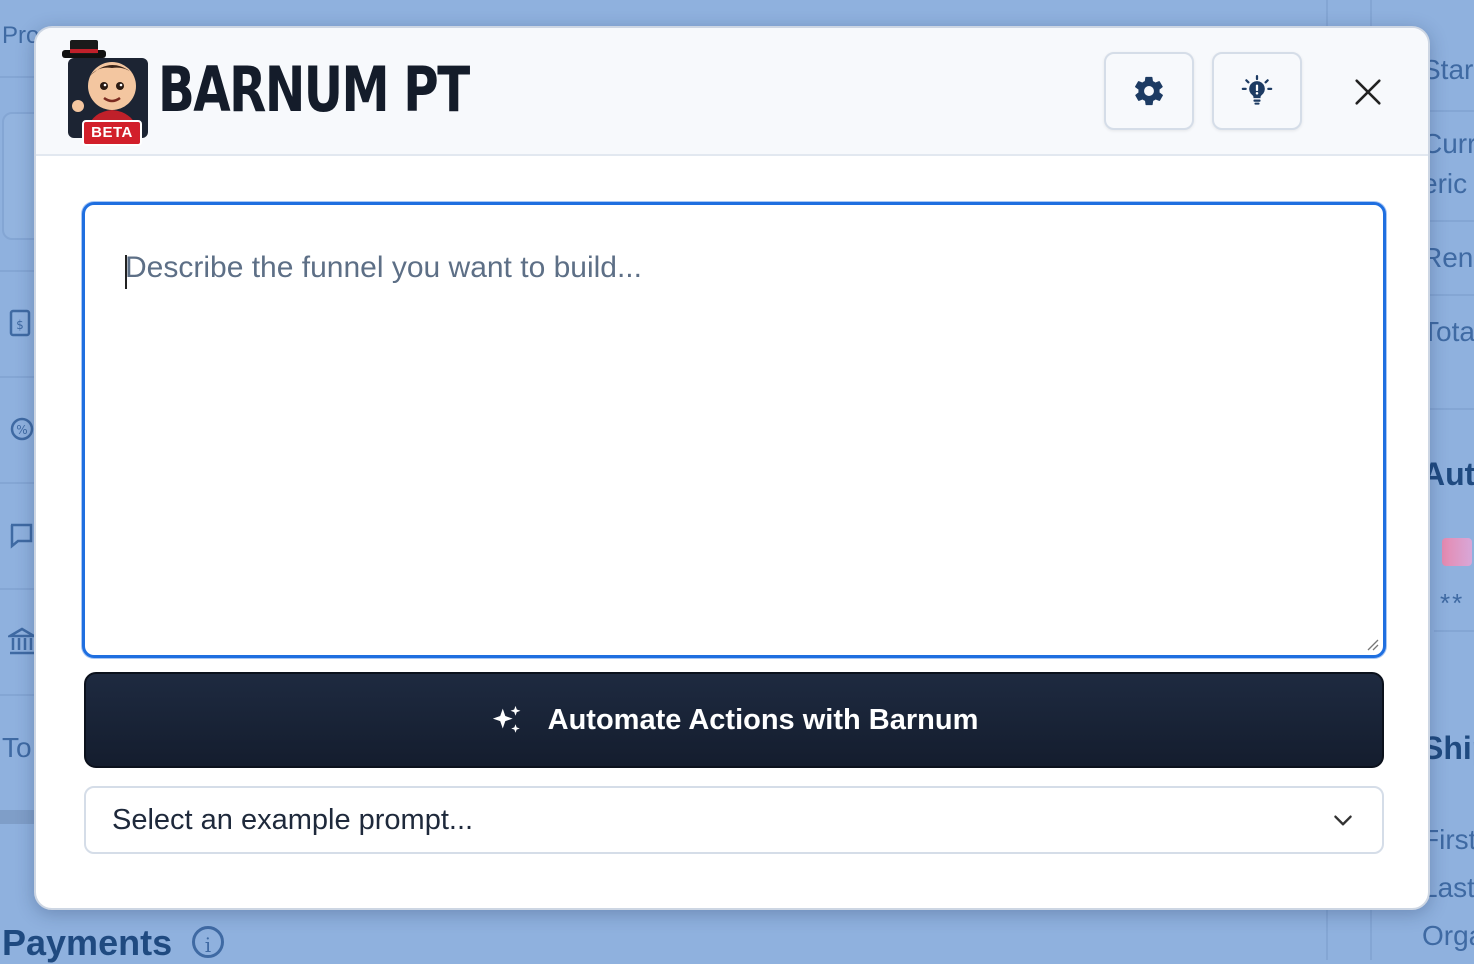  I want to click on text-caret, so click(126, 272).